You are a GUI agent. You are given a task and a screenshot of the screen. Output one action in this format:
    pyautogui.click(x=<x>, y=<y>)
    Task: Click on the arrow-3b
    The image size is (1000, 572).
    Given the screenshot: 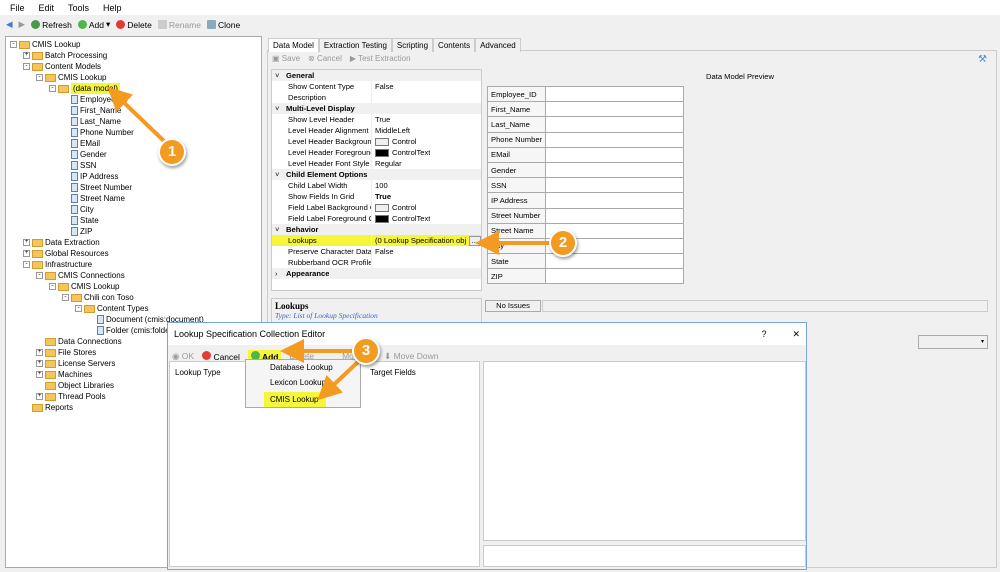 What is the action you would take?
    pyautogui.click(x=338, y=380)
    